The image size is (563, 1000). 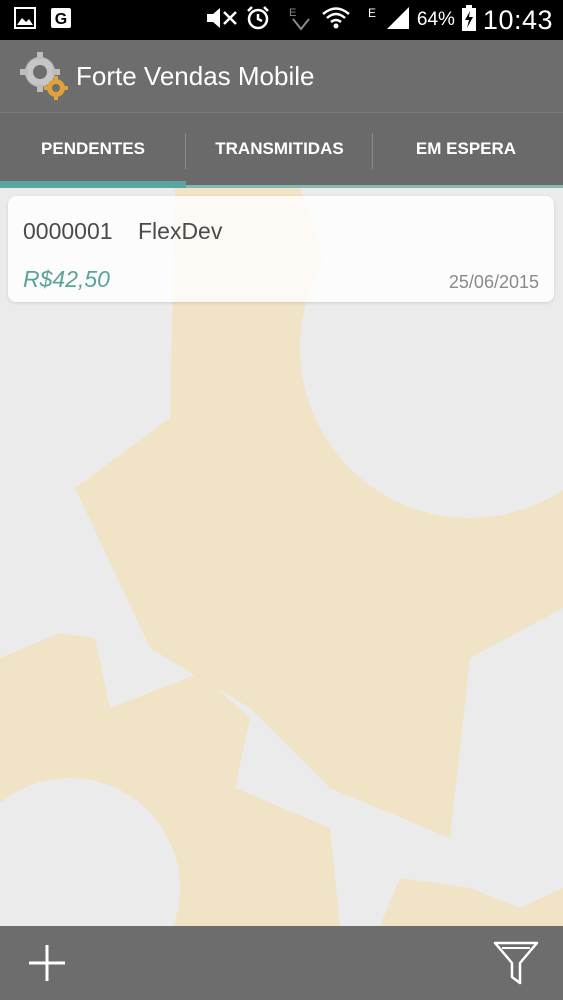 What do you see at coordinates (281, 963) in the screenshot?
I see `bottom-action-bar` at bounding box center [281, 963].